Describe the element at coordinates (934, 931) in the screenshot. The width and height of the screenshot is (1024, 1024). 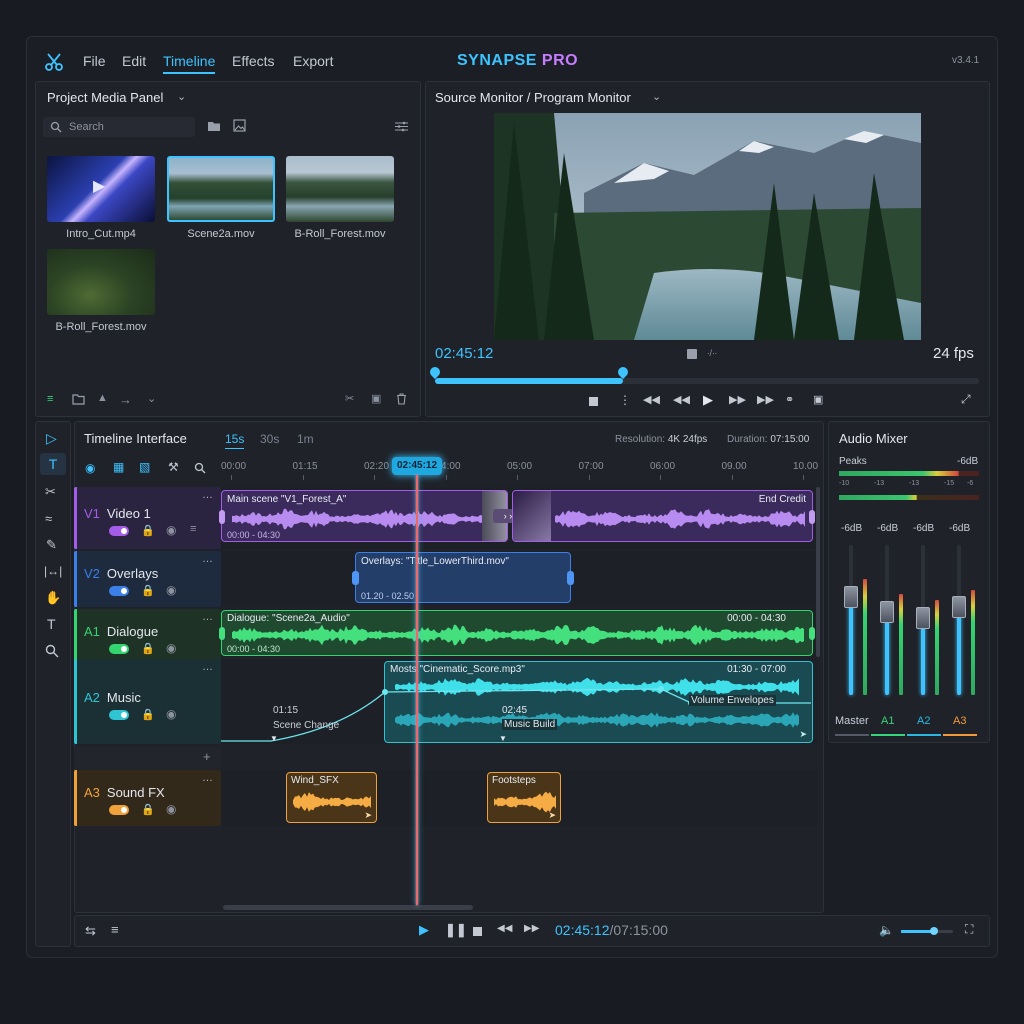
I see `volume-slider-knob` at that location.